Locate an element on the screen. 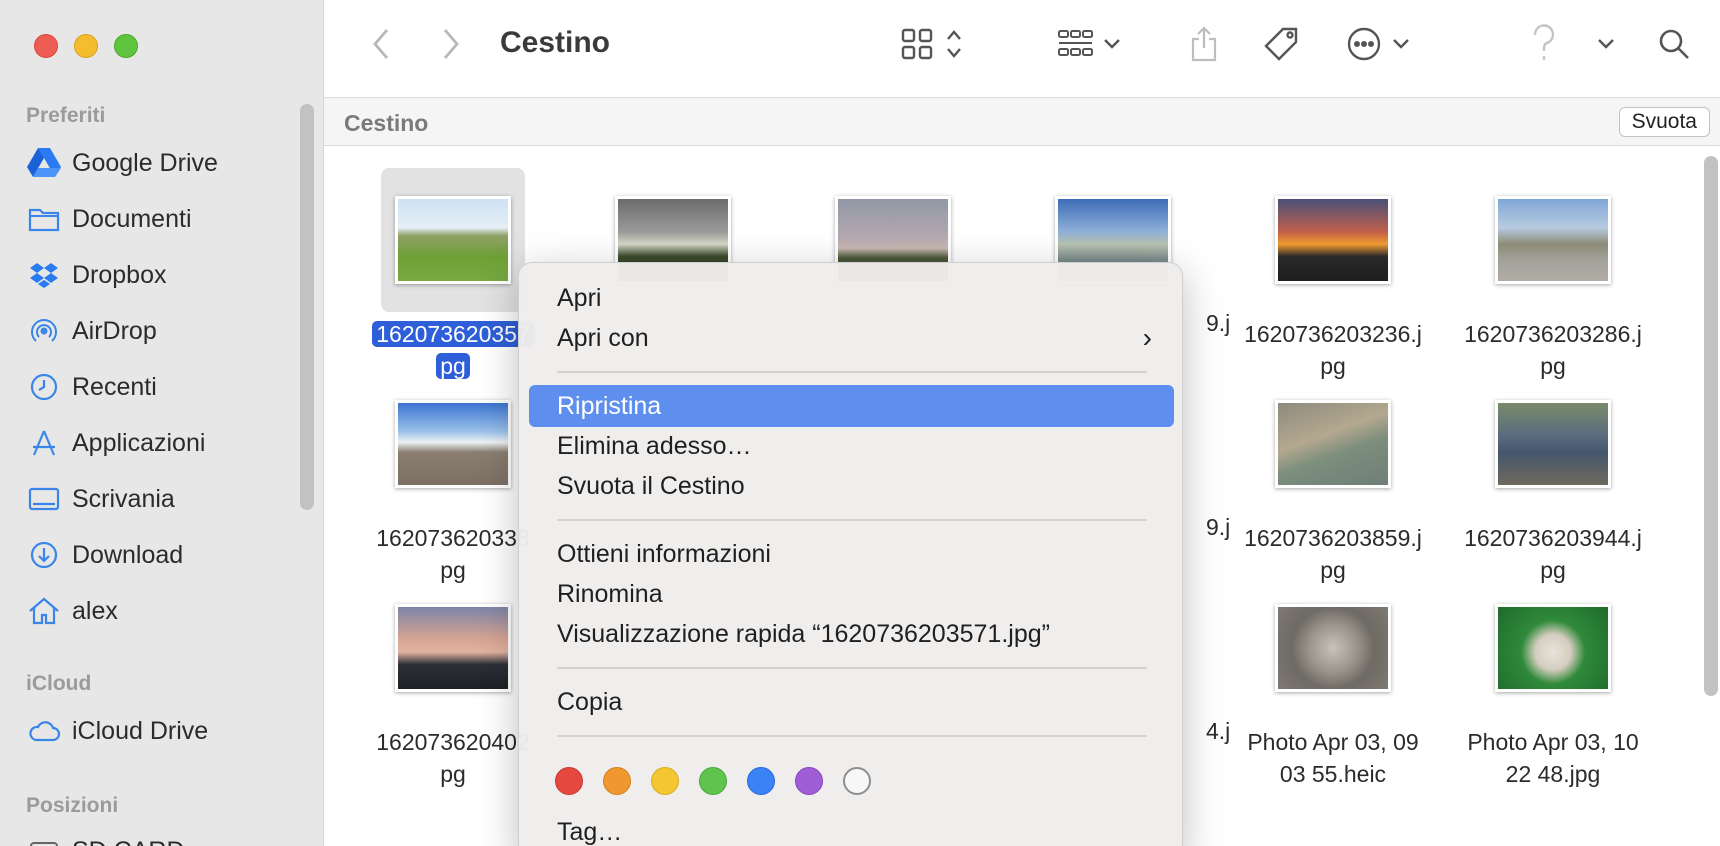  sidebar-item-icloud-drive: iCloud Drive is located at coordinates (161, 731).